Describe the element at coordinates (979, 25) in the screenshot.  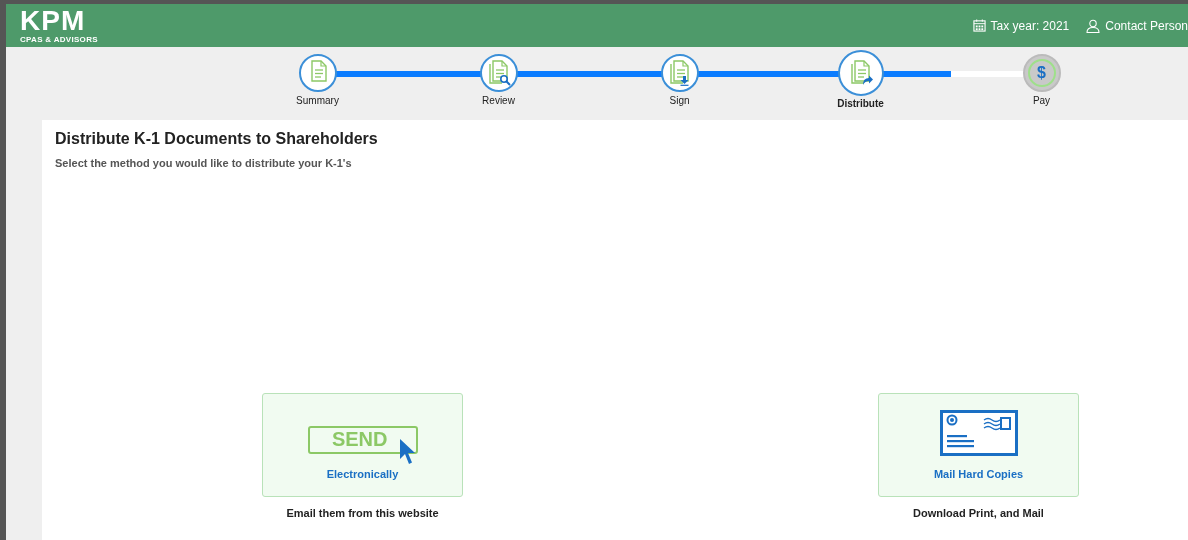
I see `calendar-icon` at that location.